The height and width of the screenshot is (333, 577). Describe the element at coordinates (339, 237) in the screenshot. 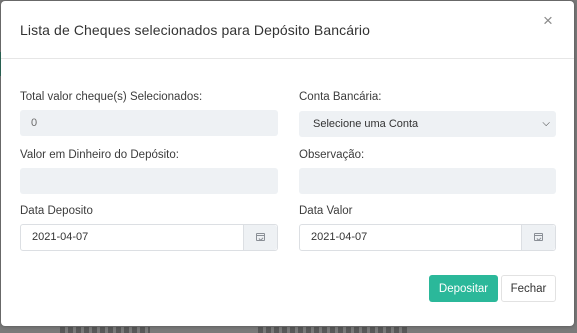

I see `data-valor-value: 2021-04-07` at that location.